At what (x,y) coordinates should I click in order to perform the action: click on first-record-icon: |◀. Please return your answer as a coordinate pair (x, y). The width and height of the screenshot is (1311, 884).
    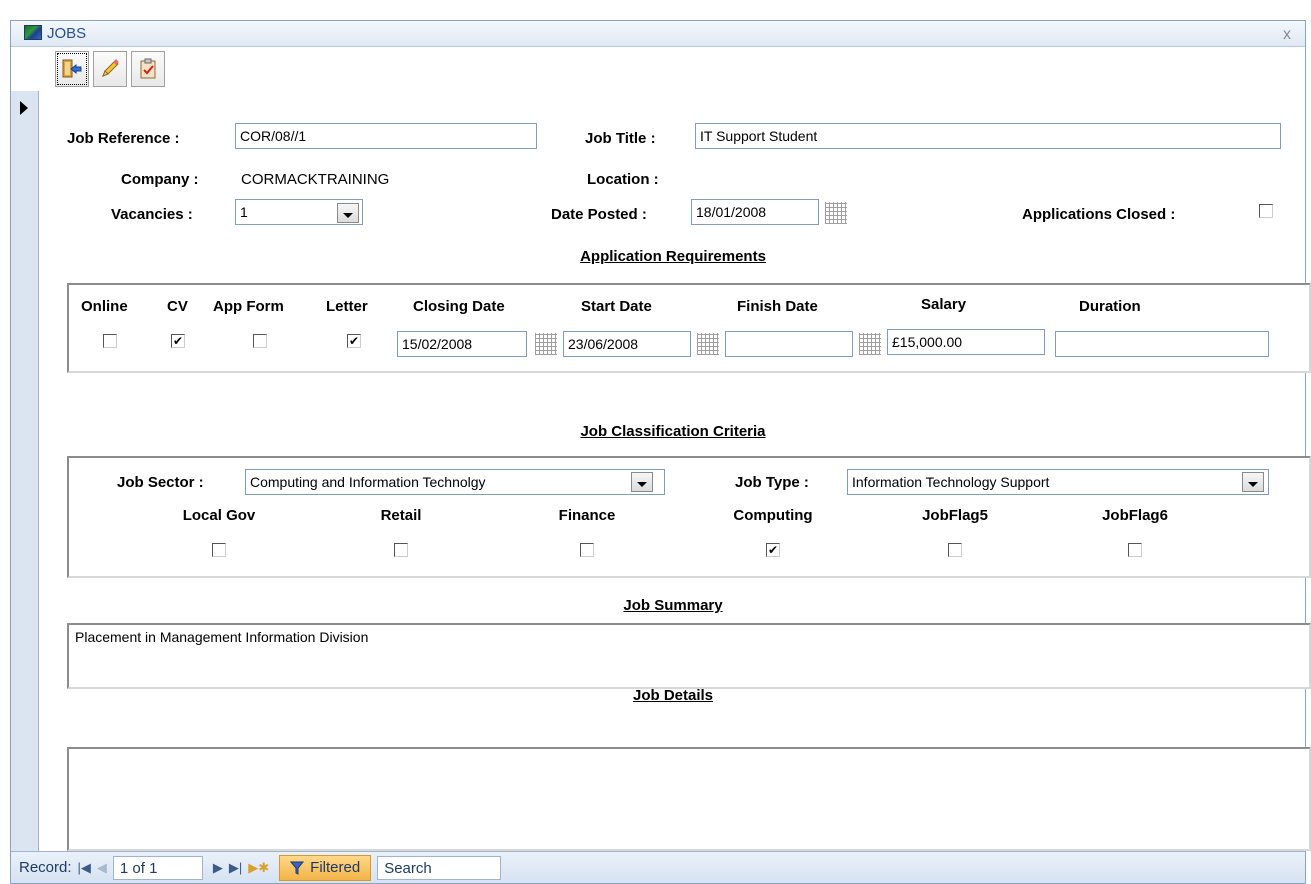
    Looking at the image, I should click on (84, 868).